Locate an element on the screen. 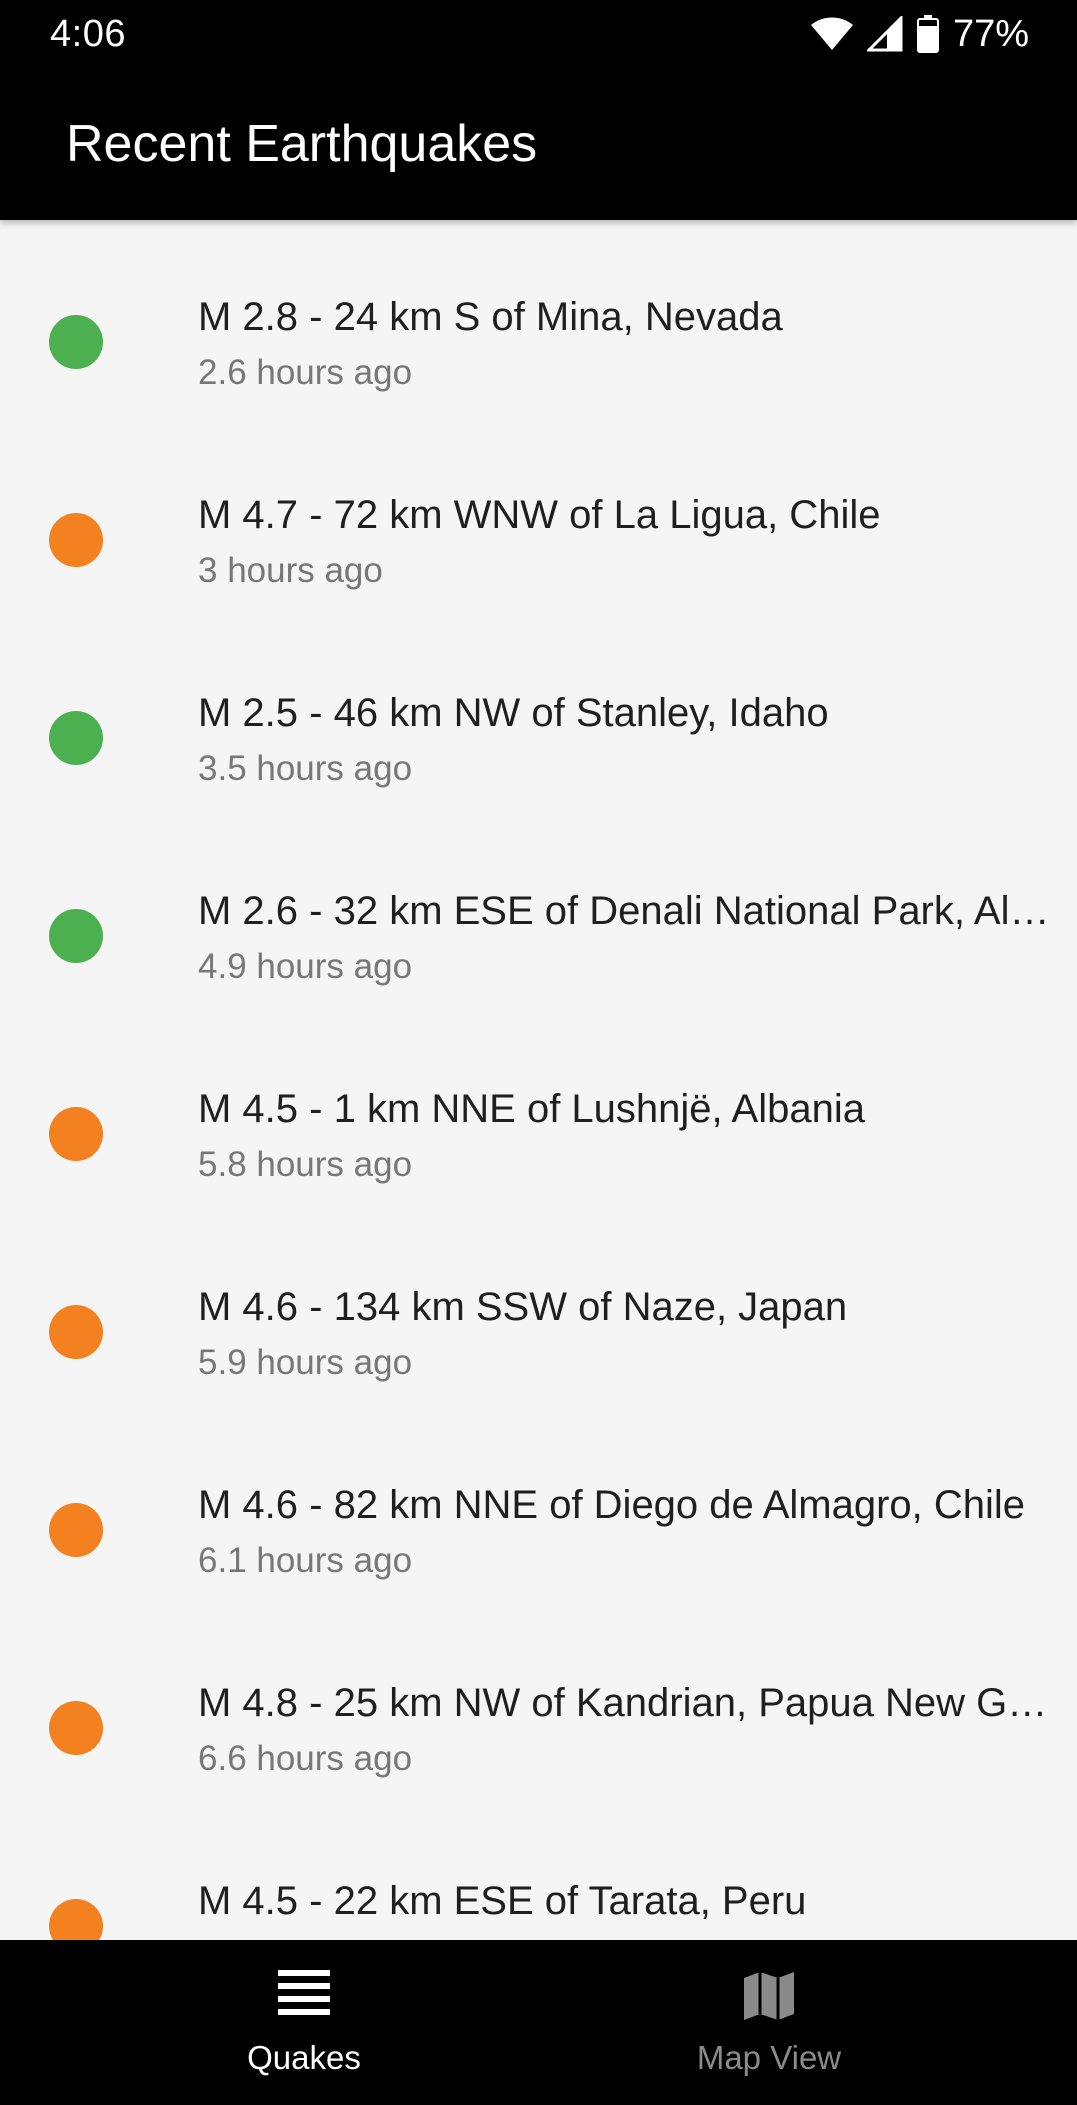  quake-title: M 2.5 - 46 km NW of Stanley, Idaho is located at coordinates (513, 713).